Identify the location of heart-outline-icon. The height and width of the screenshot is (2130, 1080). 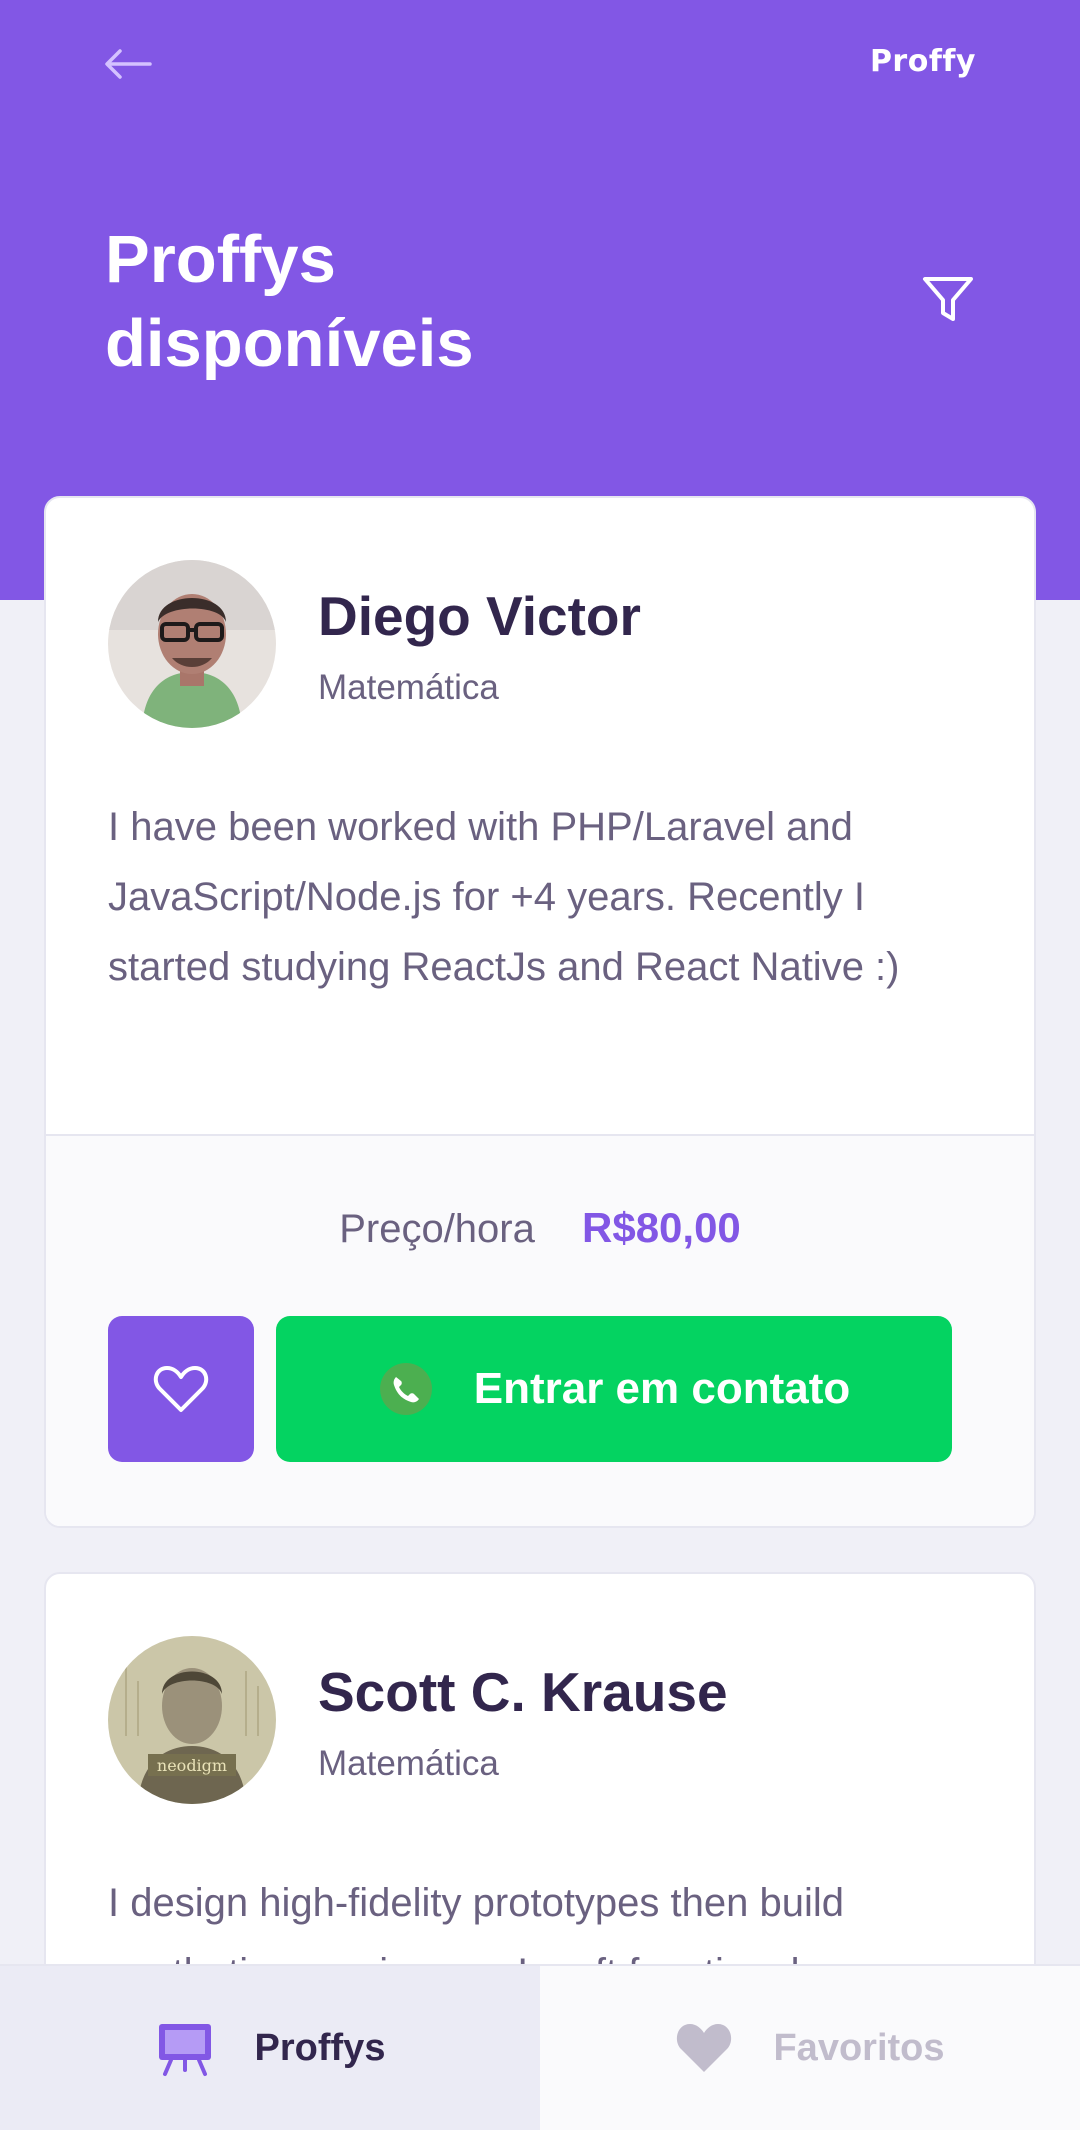
(181, 1389).